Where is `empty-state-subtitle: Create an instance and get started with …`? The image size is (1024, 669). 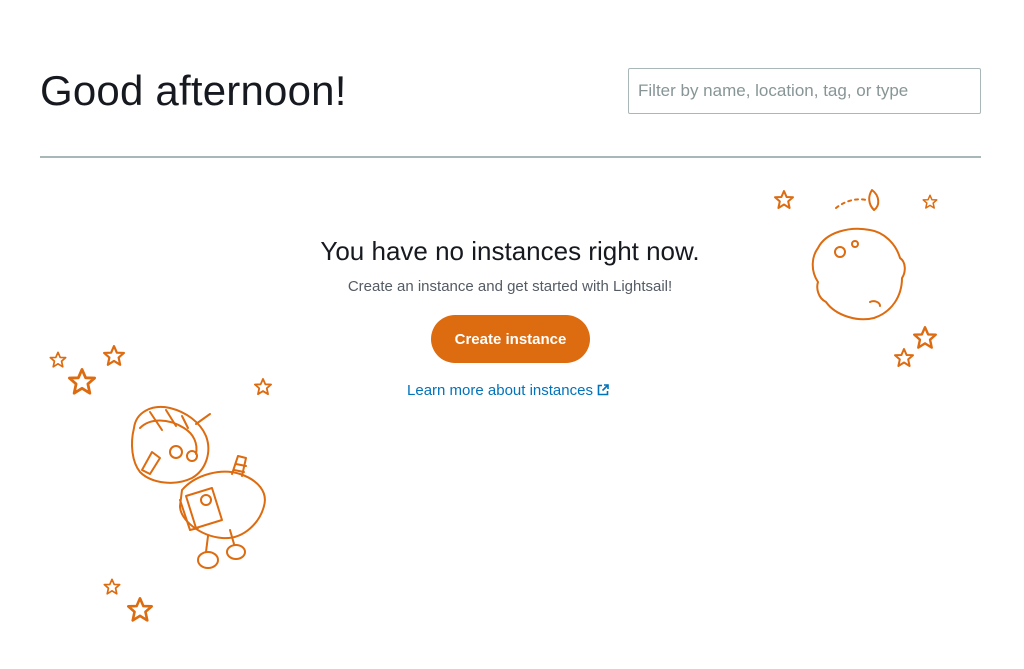 empty-state-subtitle: Create an instance and get started with … is located at coordinates (510, 286).